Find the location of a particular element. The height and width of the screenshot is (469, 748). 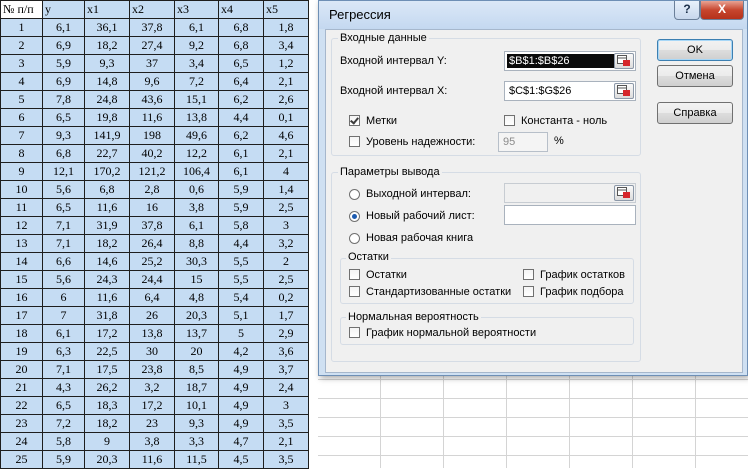

cell-x5: 4,6 is located at coordinates (286, 135).